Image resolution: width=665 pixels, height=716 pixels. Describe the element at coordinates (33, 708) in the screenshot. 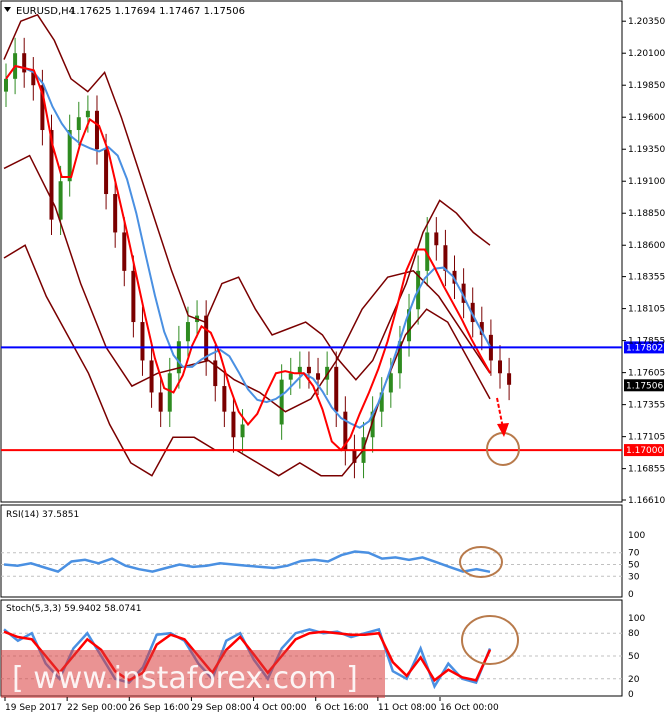

I see `time-tick-label: 19 Sep 2017` at that location.